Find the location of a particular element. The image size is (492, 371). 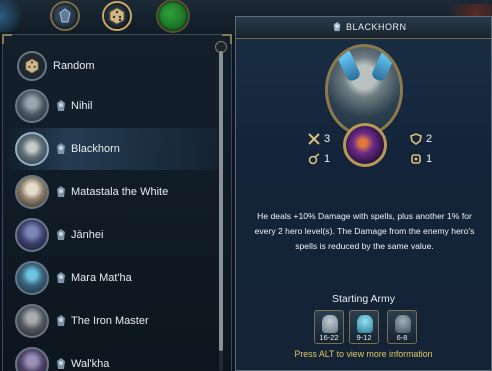

army-unit-slot: 6-8 is located at coordinates (402, 327).